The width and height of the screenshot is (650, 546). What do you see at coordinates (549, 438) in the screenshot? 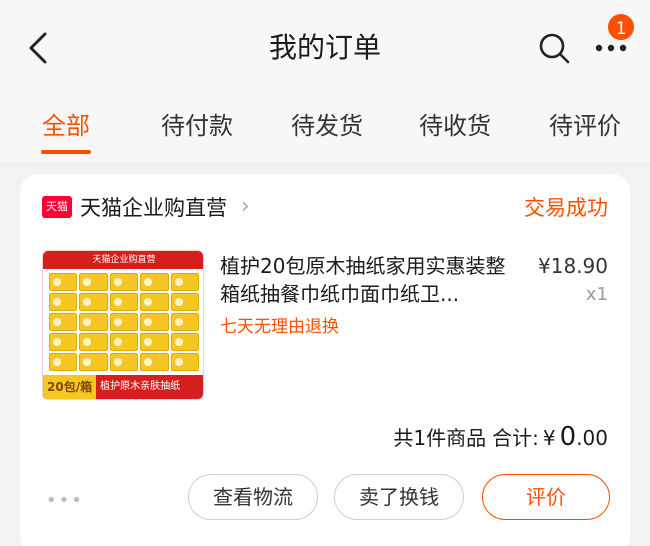
I see `currency-symbol: ¥` at bounding box center [549, 438].